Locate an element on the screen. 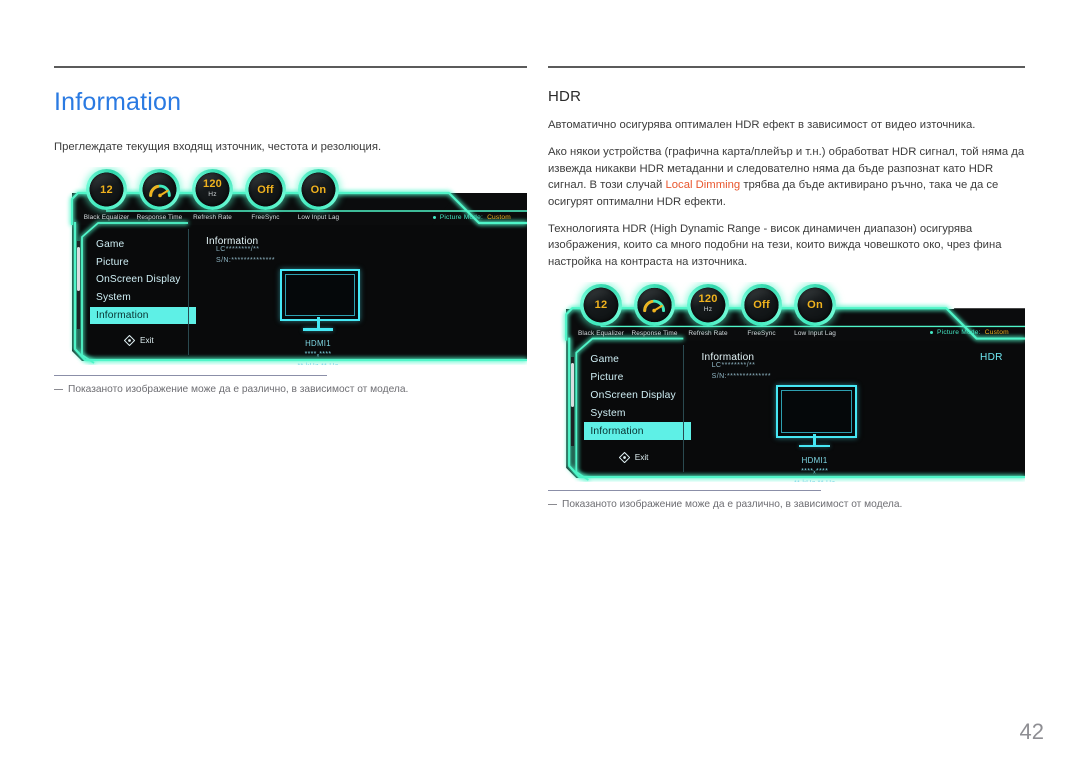  osd-hdr-tag: HDR is located at coordinates (991, 357).